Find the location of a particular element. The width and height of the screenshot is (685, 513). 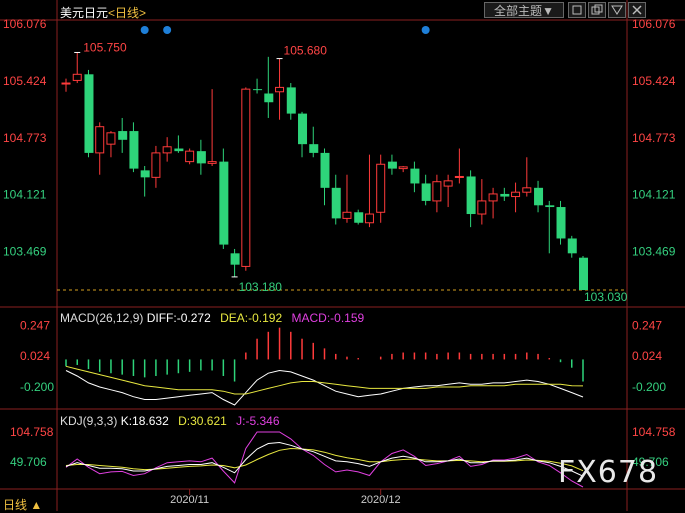

price-y-tick-left: 105.424 is located at coordinates (25, 81).